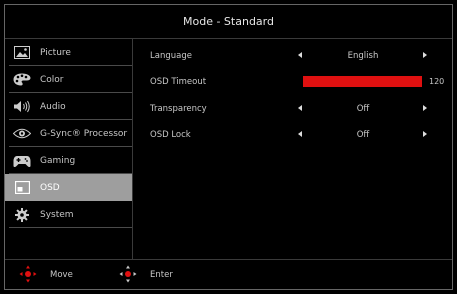 The image size is (457, 294). I want to click on sidebar-item-system: System, so click(68, 214).